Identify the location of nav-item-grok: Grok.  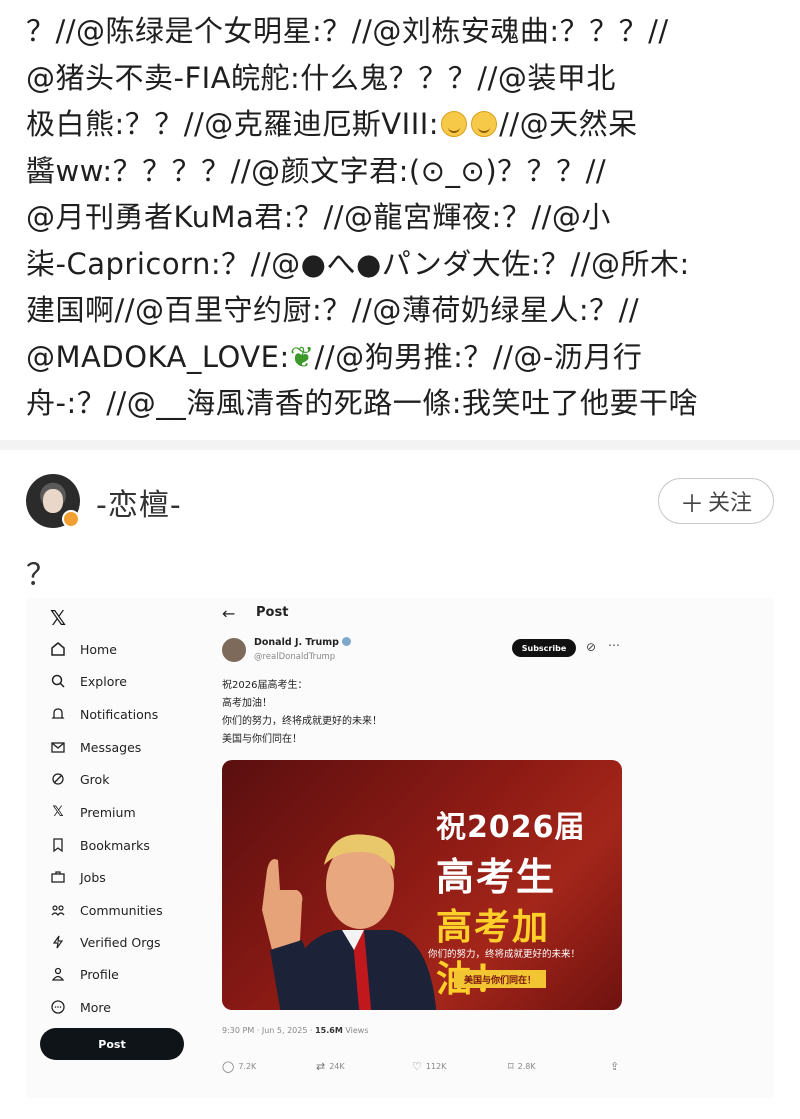
(79, 779).